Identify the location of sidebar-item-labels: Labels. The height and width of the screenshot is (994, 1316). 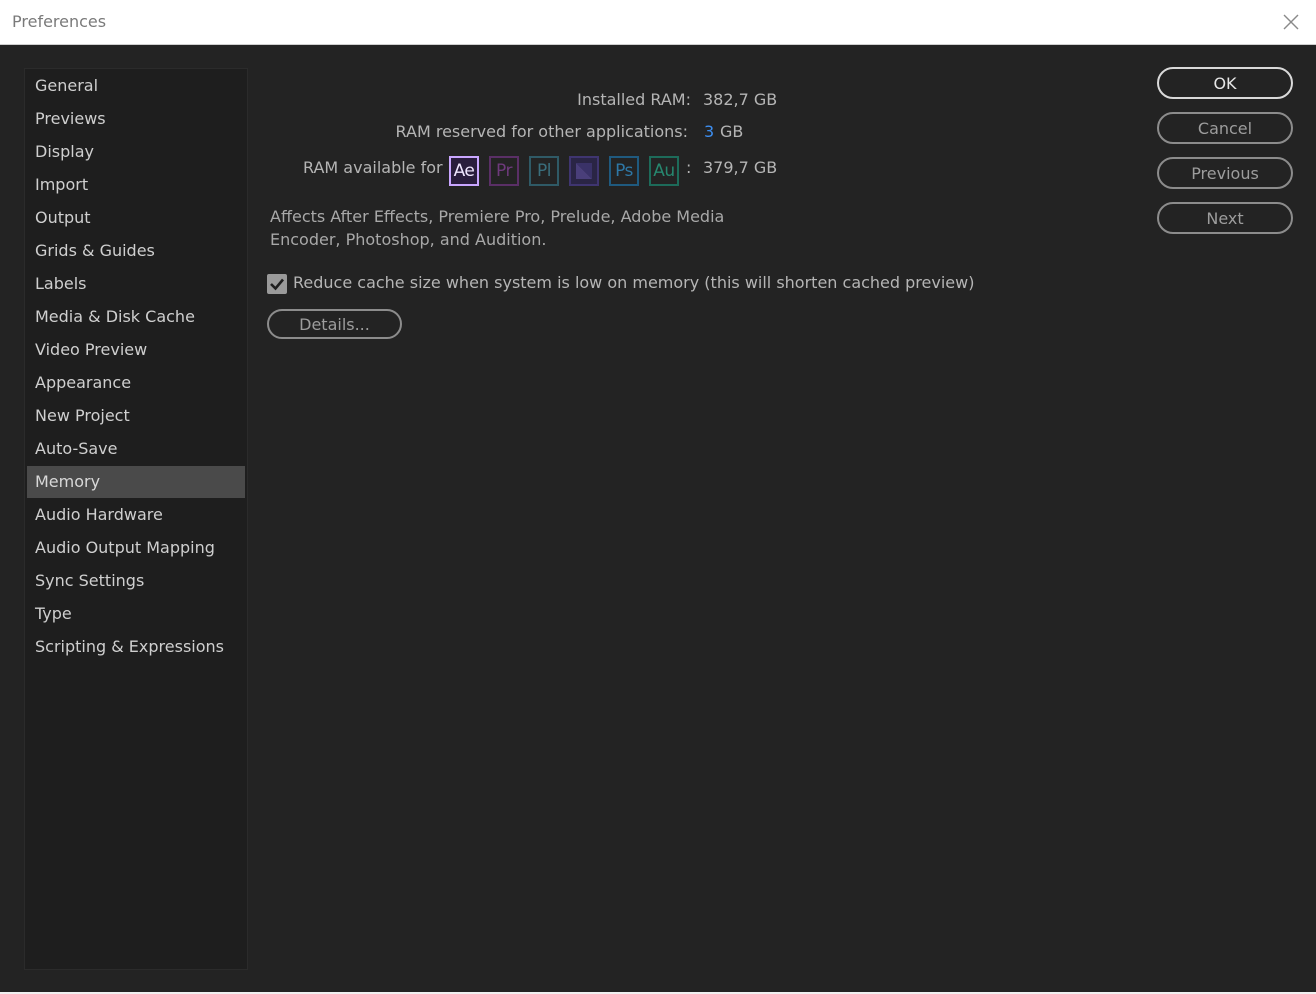
(136, 284).